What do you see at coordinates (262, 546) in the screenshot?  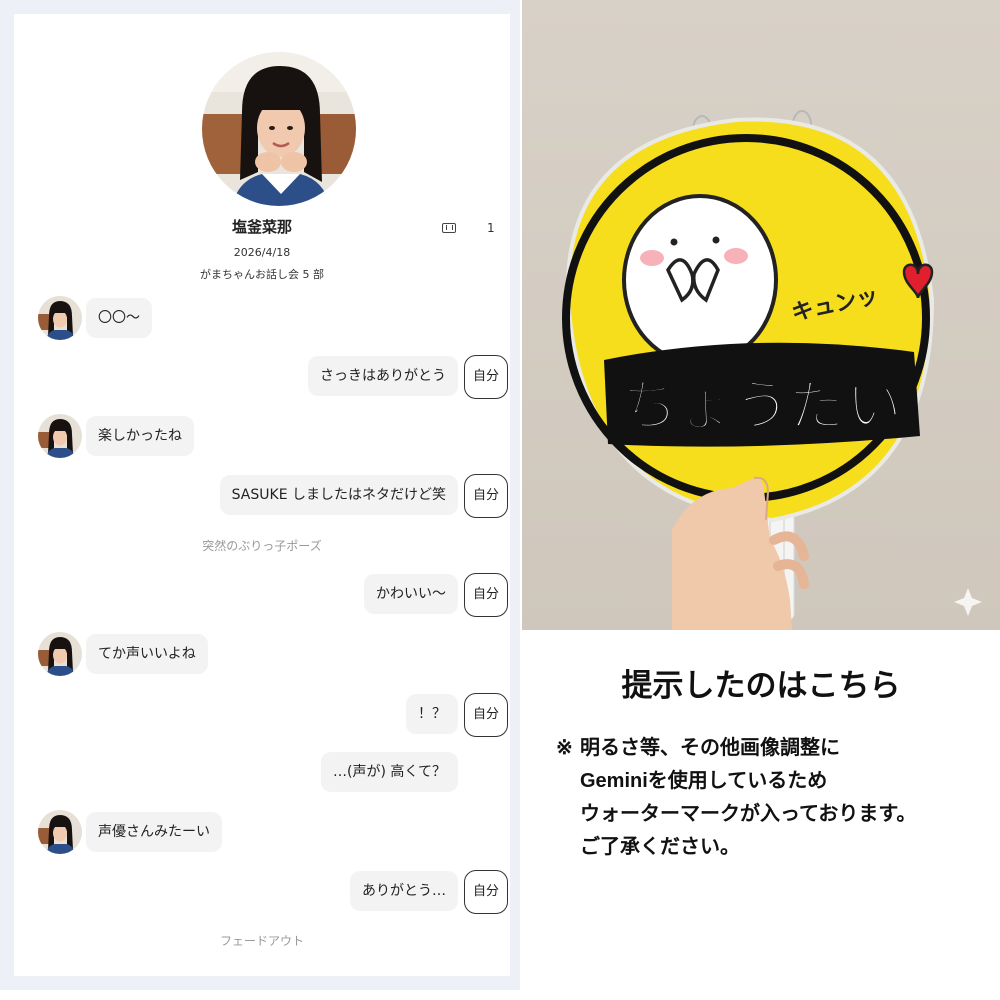 I see `narration-note: 突然のぶりっ子ポーズ` at bounding box center [262, 546].